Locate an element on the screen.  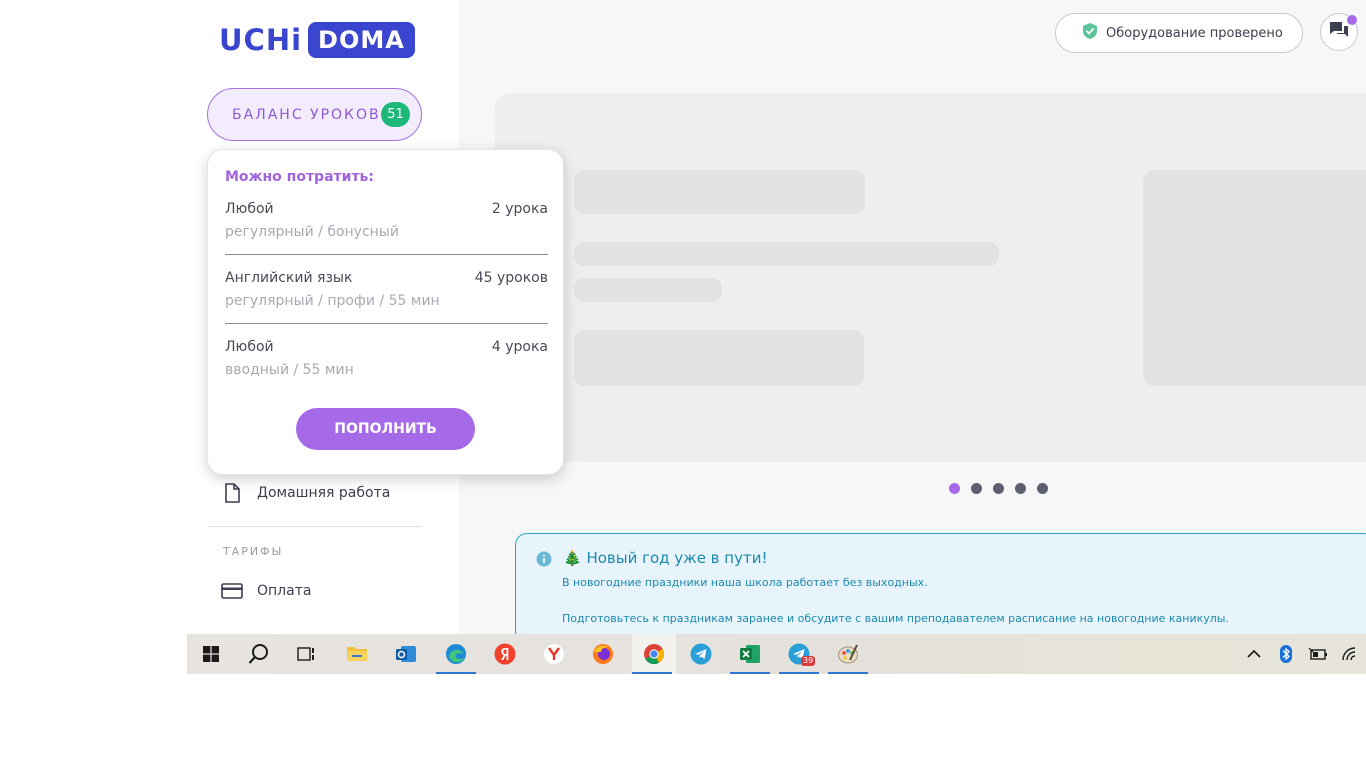
taskbar-outlook is located at coordinates (406, 654).